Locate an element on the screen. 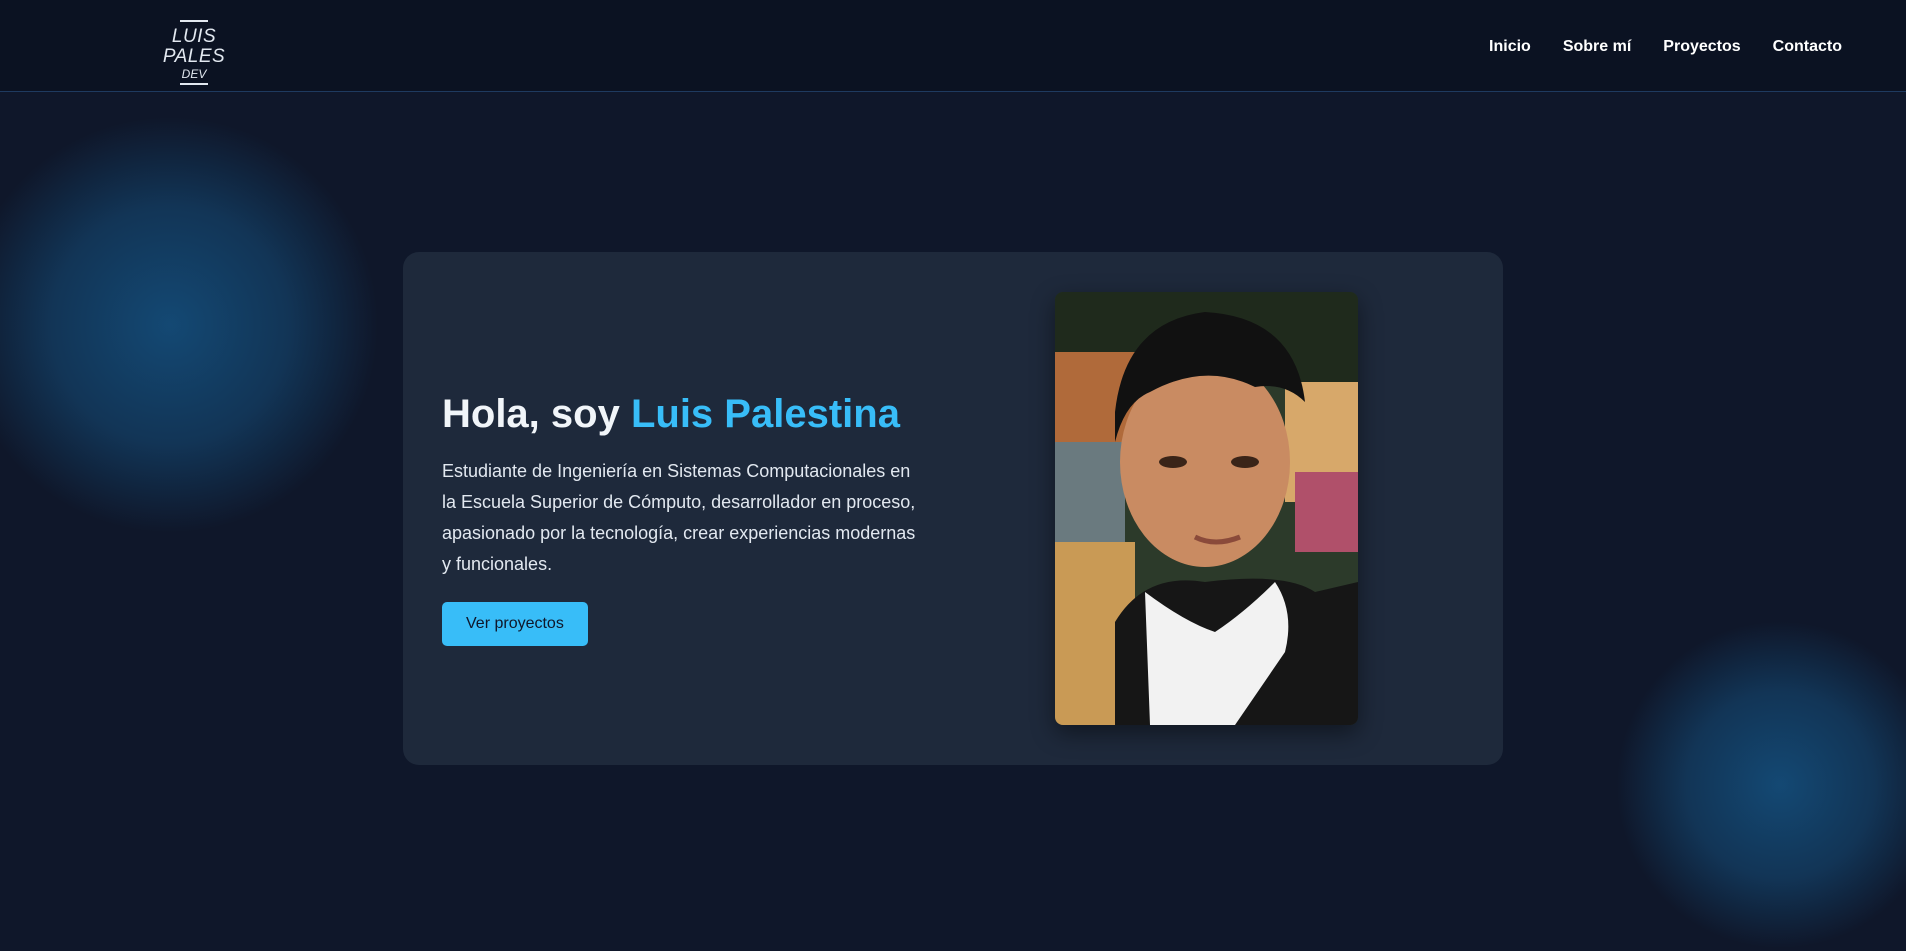  nav-link-sobre-mi: Sobre mí is located at coordinates (1597, 47).